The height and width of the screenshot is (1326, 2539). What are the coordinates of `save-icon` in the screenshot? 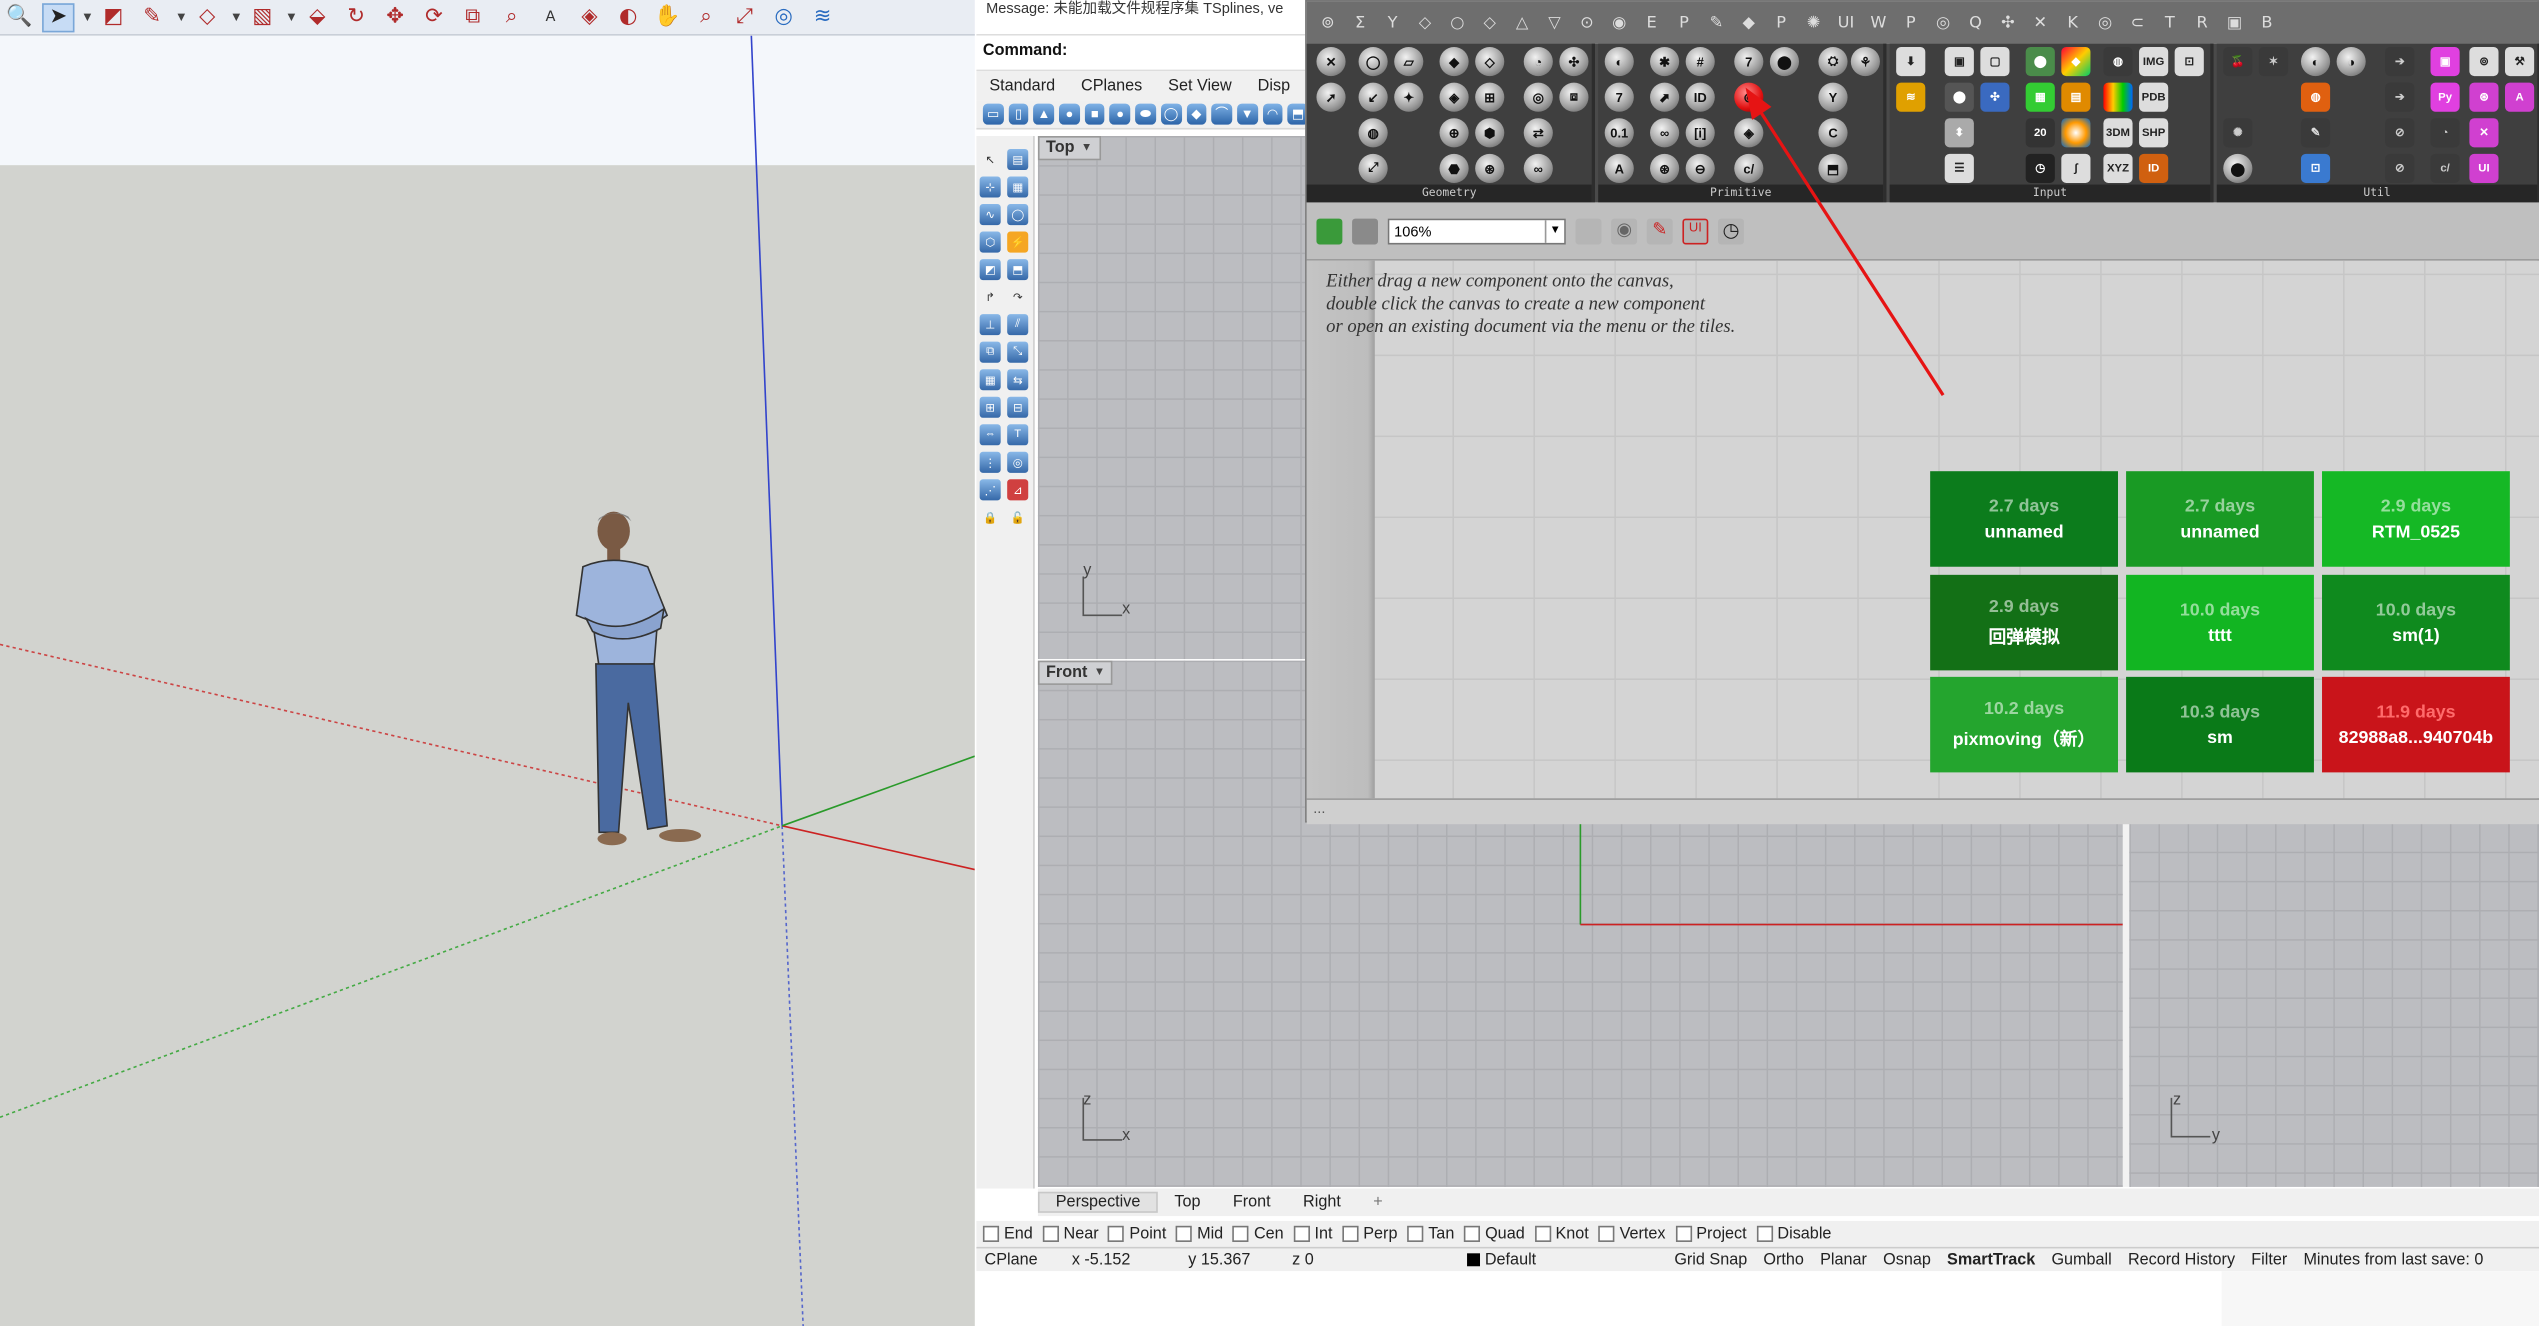 It's located at (1365, 230).